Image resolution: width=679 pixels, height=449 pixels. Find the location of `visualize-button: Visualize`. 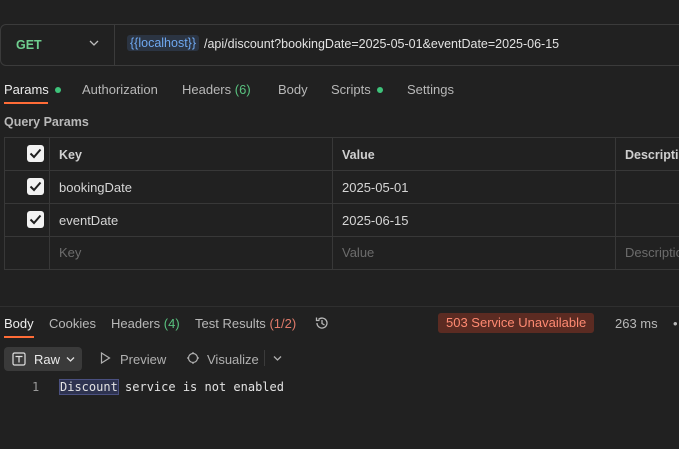

visualize-button: Visualize is located at coordinates (233, 359).